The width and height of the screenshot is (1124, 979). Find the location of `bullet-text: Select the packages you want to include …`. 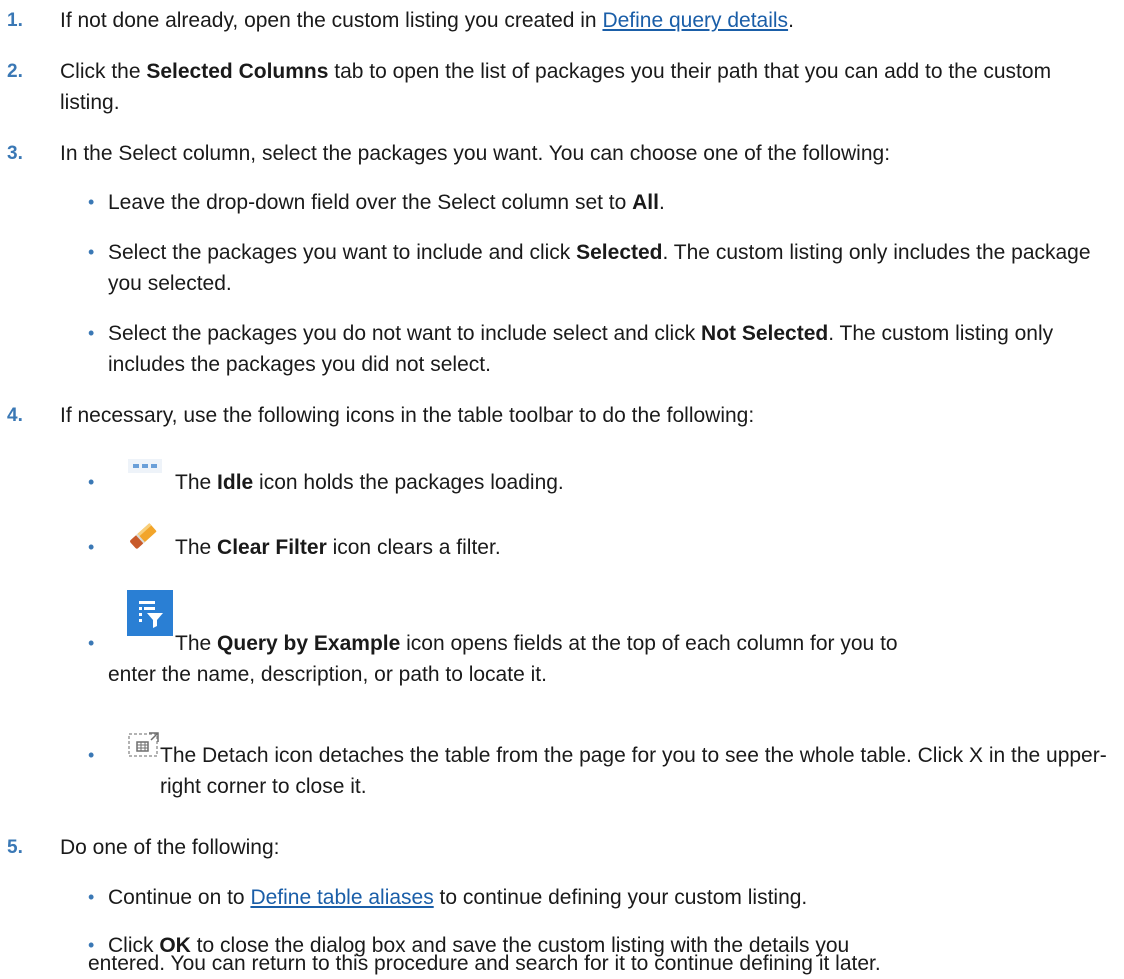

bullet-text: Select the packages you want to include … is located at coordinates (612, 268).